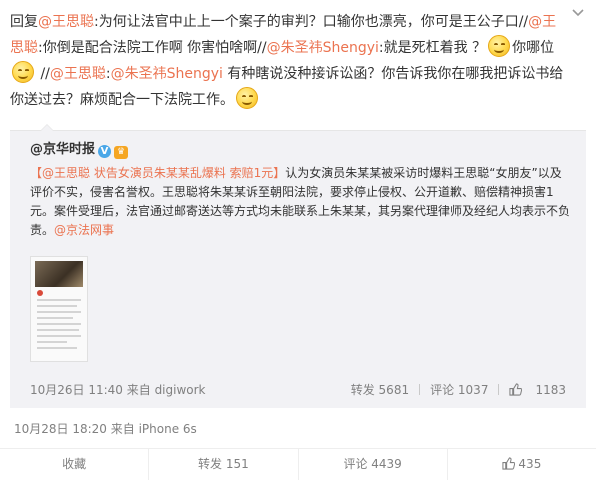  I want to click on like-button: 435, so click(521, 464).